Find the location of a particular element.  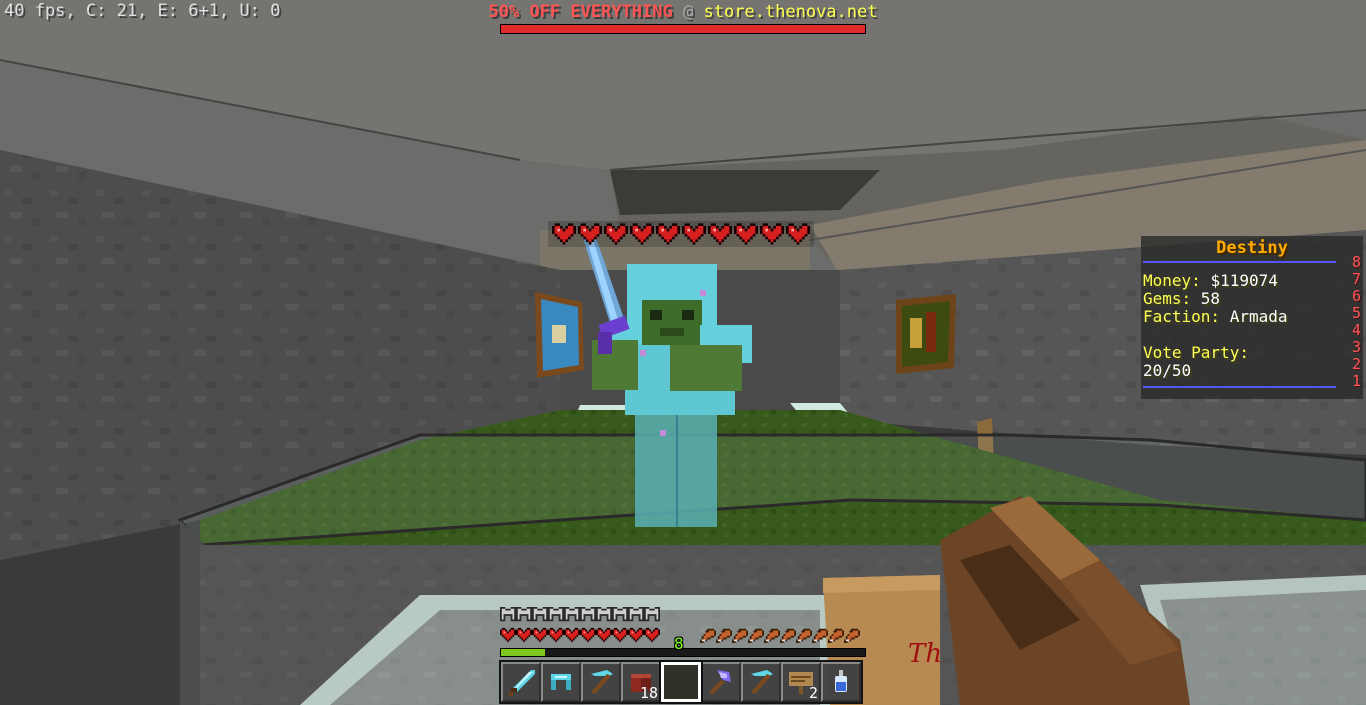

scoreboard-line-vote-party: Vote Party: is located at coordinates (1196, 352).